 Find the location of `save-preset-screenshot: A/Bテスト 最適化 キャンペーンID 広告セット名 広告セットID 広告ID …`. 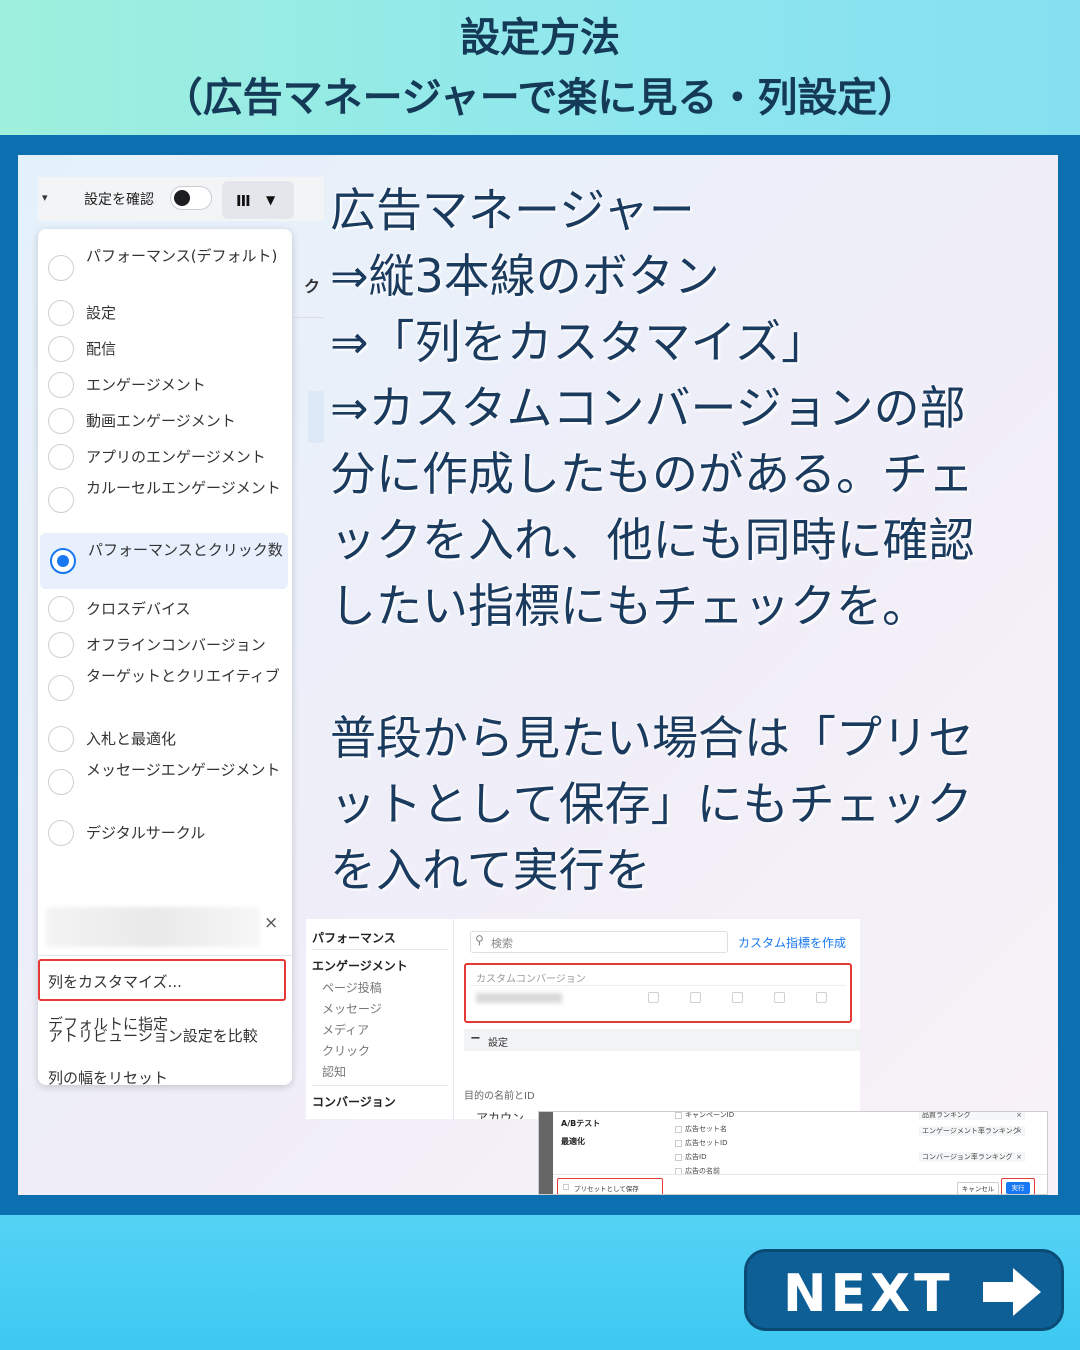

save-preset-screenshot: A/Bテスト 最適化 キャンペーンID 広告セット名 広告セットID 広告ID … is located at coordinates (793, 1153).